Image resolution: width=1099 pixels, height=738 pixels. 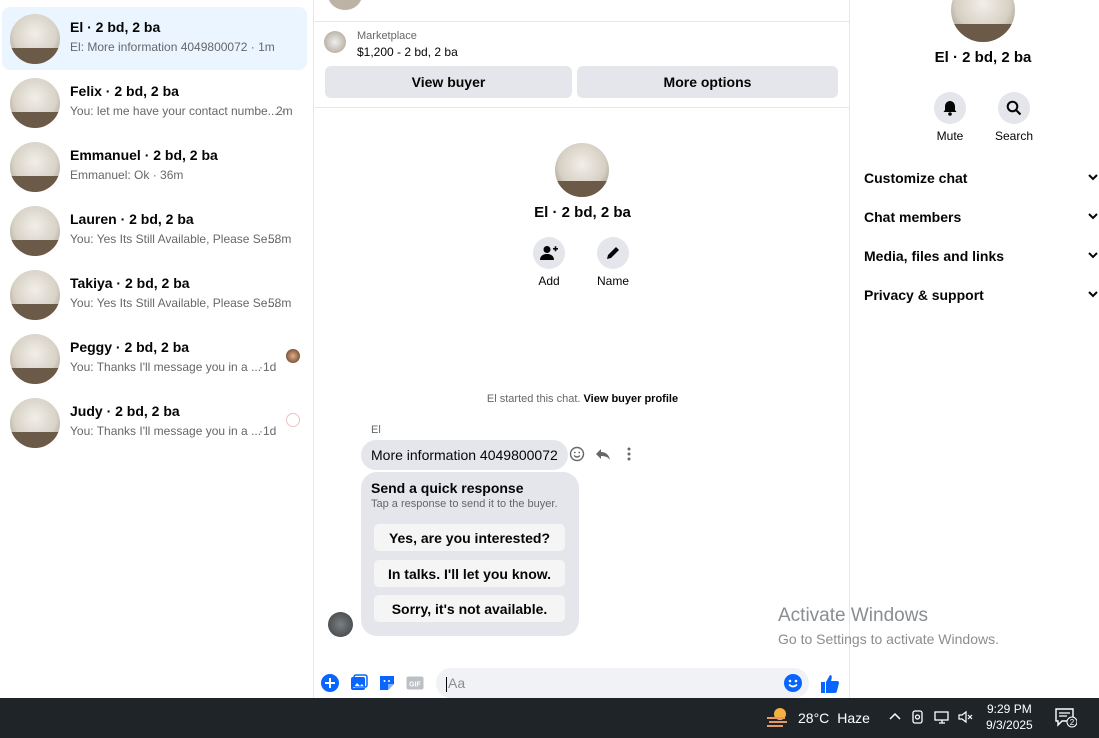 What do you see at coordinates (942, 719) in the screenshot?
I see `network-icon` at bounding box center [942, 719].